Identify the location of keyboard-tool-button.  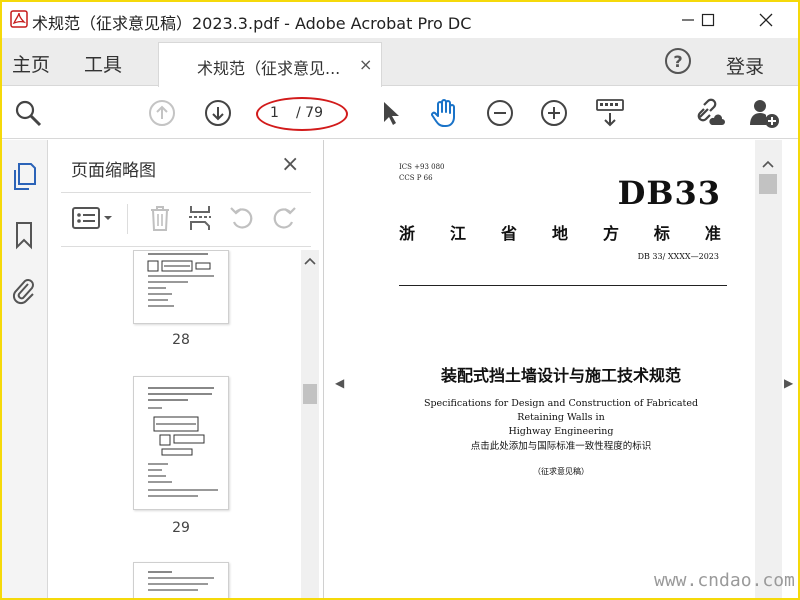
(610, 113).